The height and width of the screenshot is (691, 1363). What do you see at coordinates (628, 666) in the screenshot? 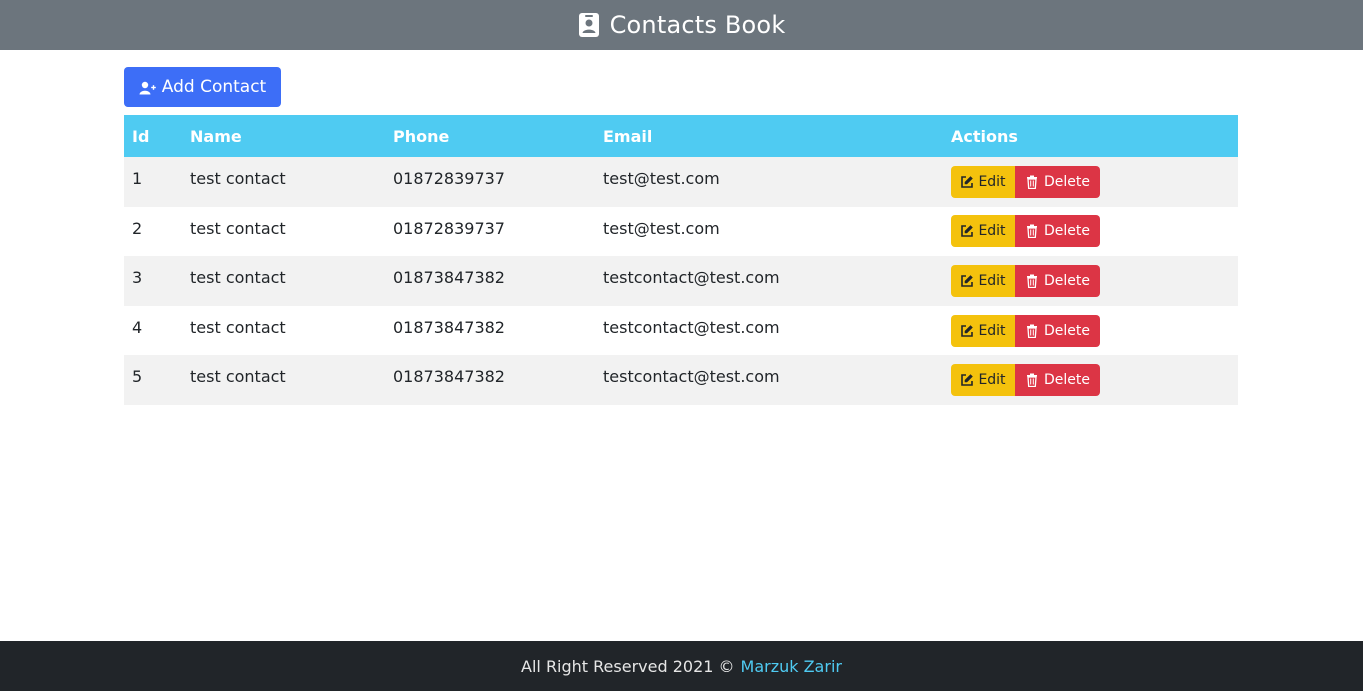
I see `copyright-text: All Right Reserved 2021 ©` at bounding box center [628, 666].